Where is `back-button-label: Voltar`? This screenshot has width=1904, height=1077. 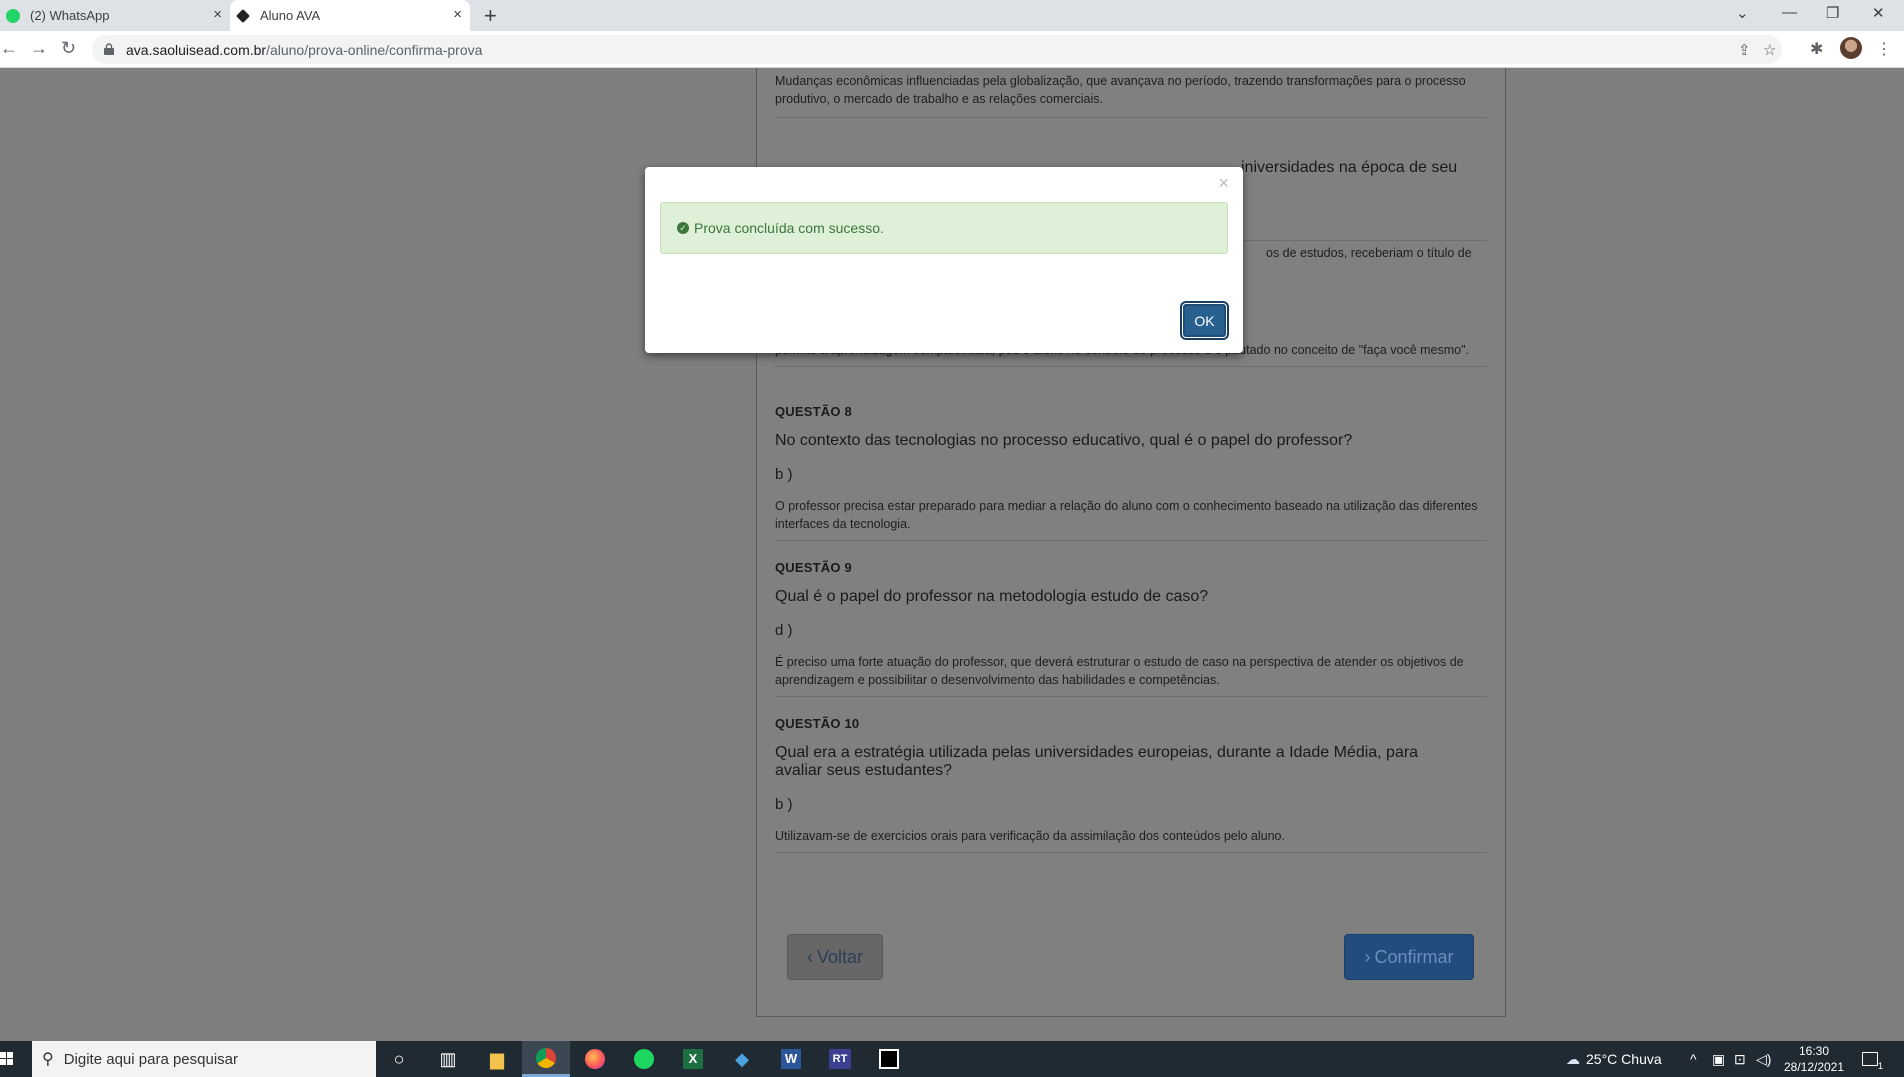
back-button-label: Voltar is located at coordinates (840, 956).